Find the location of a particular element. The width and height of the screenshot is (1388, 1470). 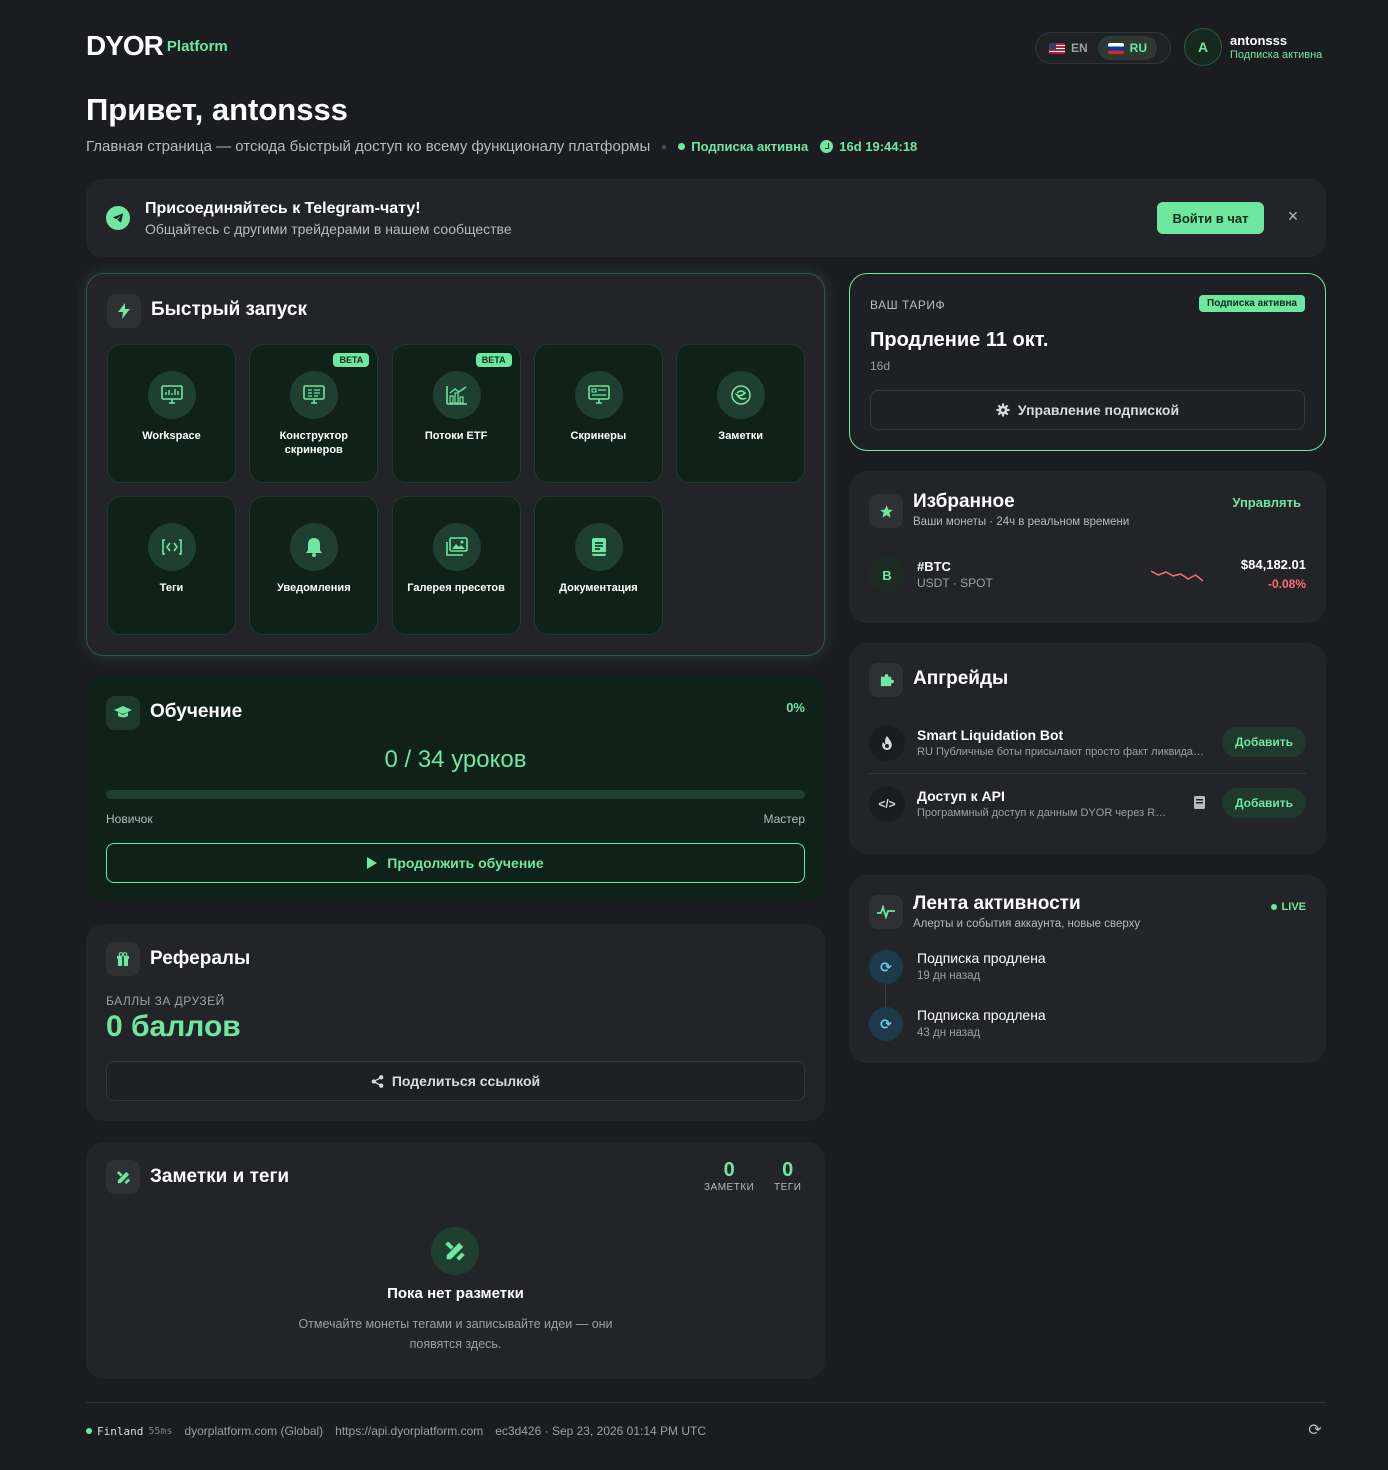

coin-price: $84,182.01 is located at coordinates (1273, 564).